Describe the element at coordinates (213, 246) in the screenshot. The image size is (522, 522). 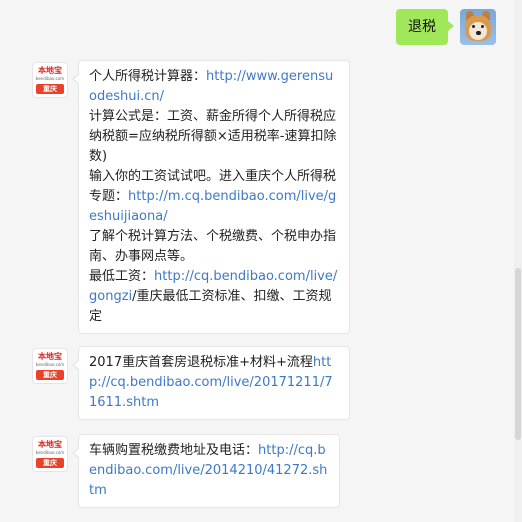
I see `message-text: 了解个税计算方法、个税缴费、个税申办指南、办事网点等。` at that location.